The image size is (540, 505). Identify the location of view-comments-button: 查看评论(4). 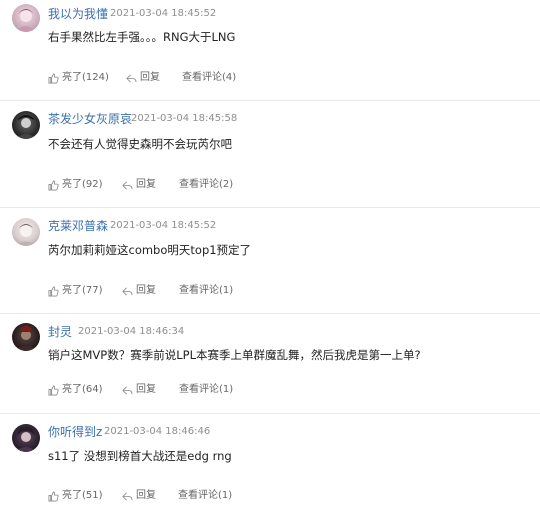
(209, 78).